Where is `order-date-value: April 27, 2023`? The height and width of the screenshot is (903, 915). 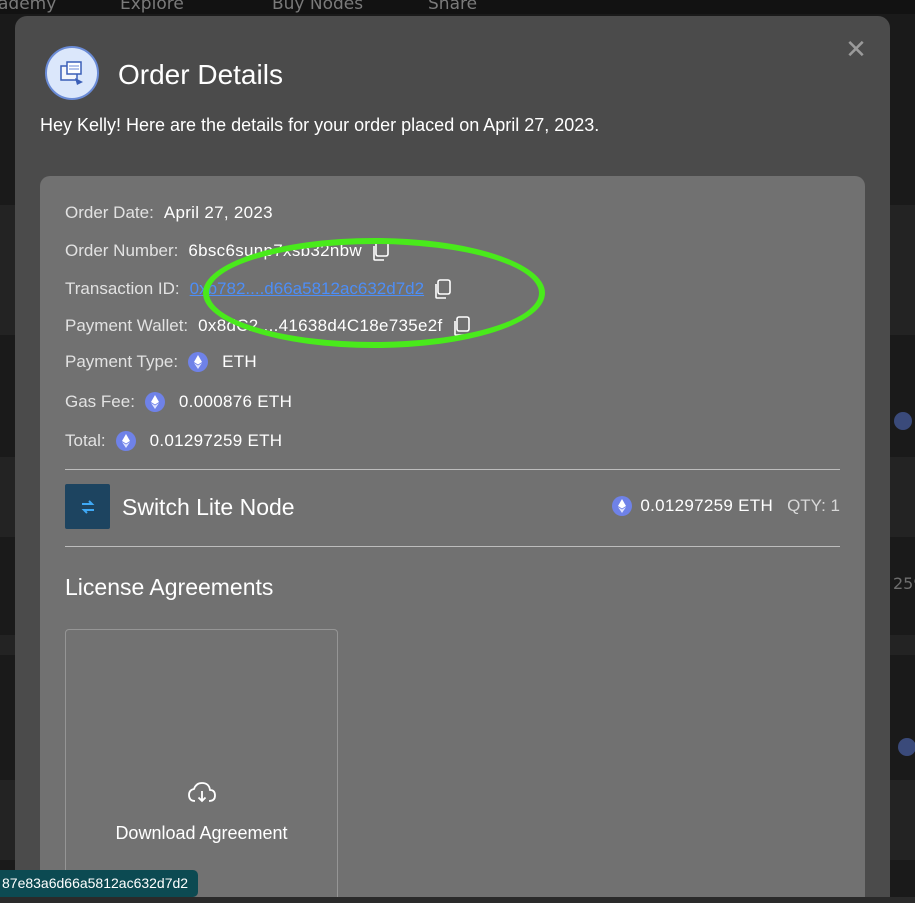 order-date-value: April 27, 2023 is located at coordinates (218, 212).